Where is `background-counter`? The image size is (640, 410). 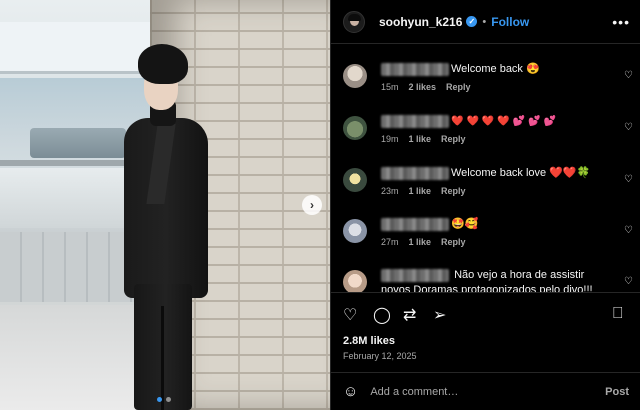
background-counter is located at coordinates (78, 143).